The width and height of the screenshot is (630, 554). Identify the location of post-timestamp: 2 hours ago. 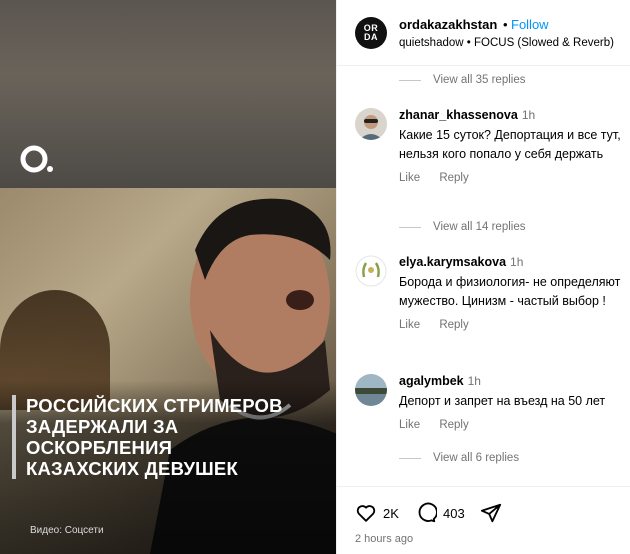
(384, 539).